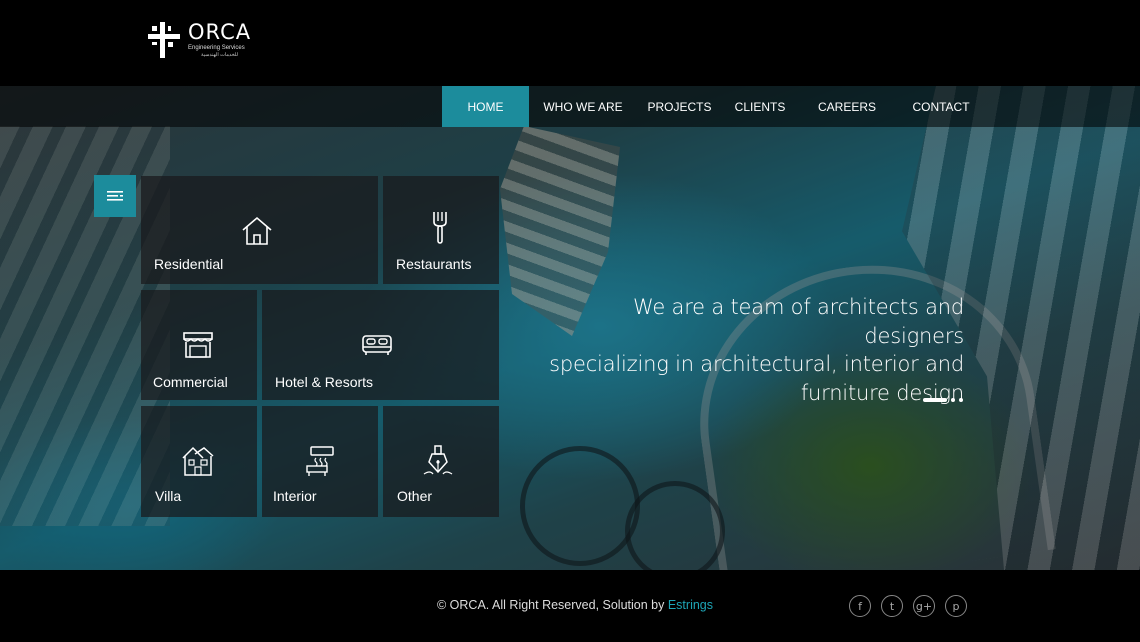 This screenshot has width=1140, height=642. I want to click on category-label: Hotel & Resorts, so click(324, 382).